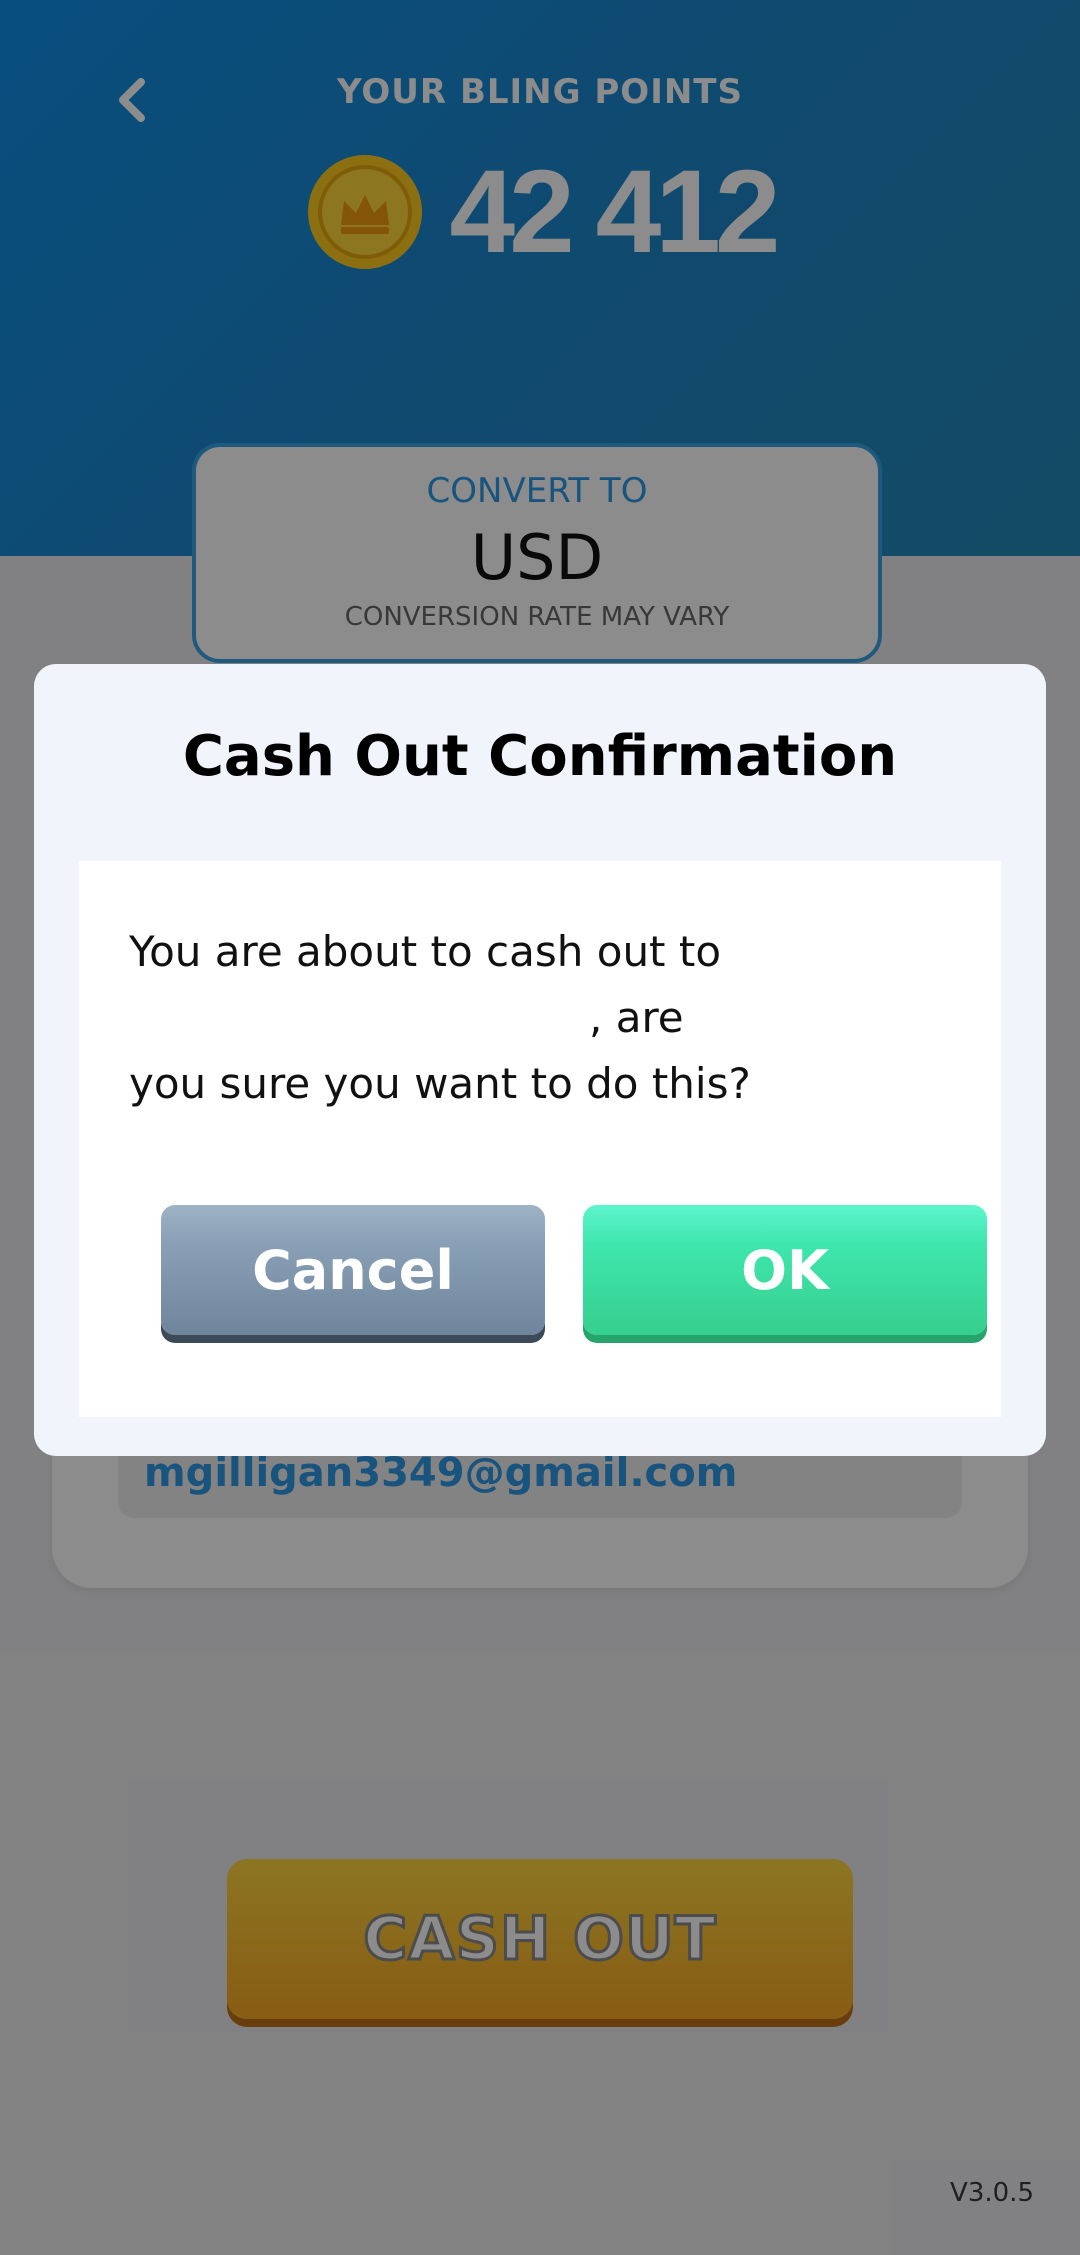  Describe the element at coordinates (785, 1270) in the screenshot. I see `ok-button: OK` at that location.